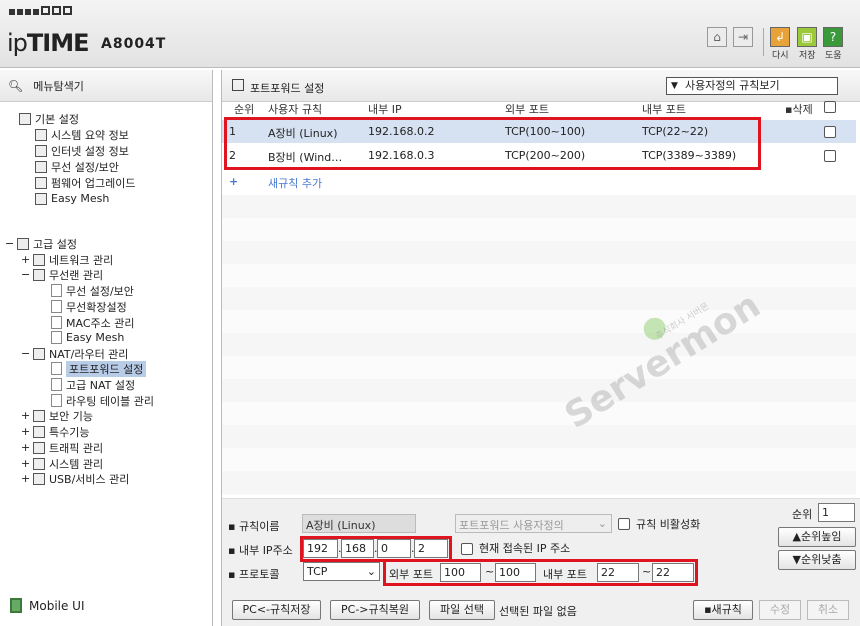 The width and height of the screenshot is (860, 626). Describe the element at coordinates (540, 572) in the screenshot. I see `highlight-box-ports` at that location.